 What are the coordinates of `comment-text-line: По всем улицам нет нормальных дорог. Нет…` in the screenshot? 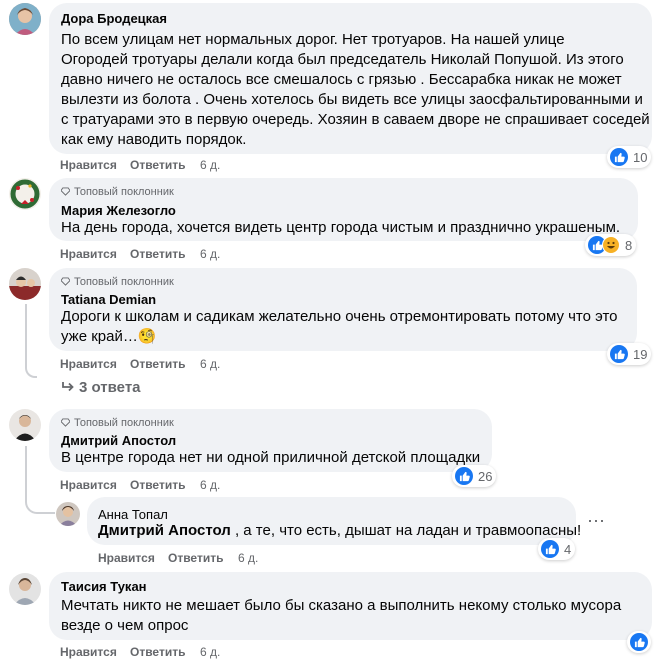 It's located at (313, 39).